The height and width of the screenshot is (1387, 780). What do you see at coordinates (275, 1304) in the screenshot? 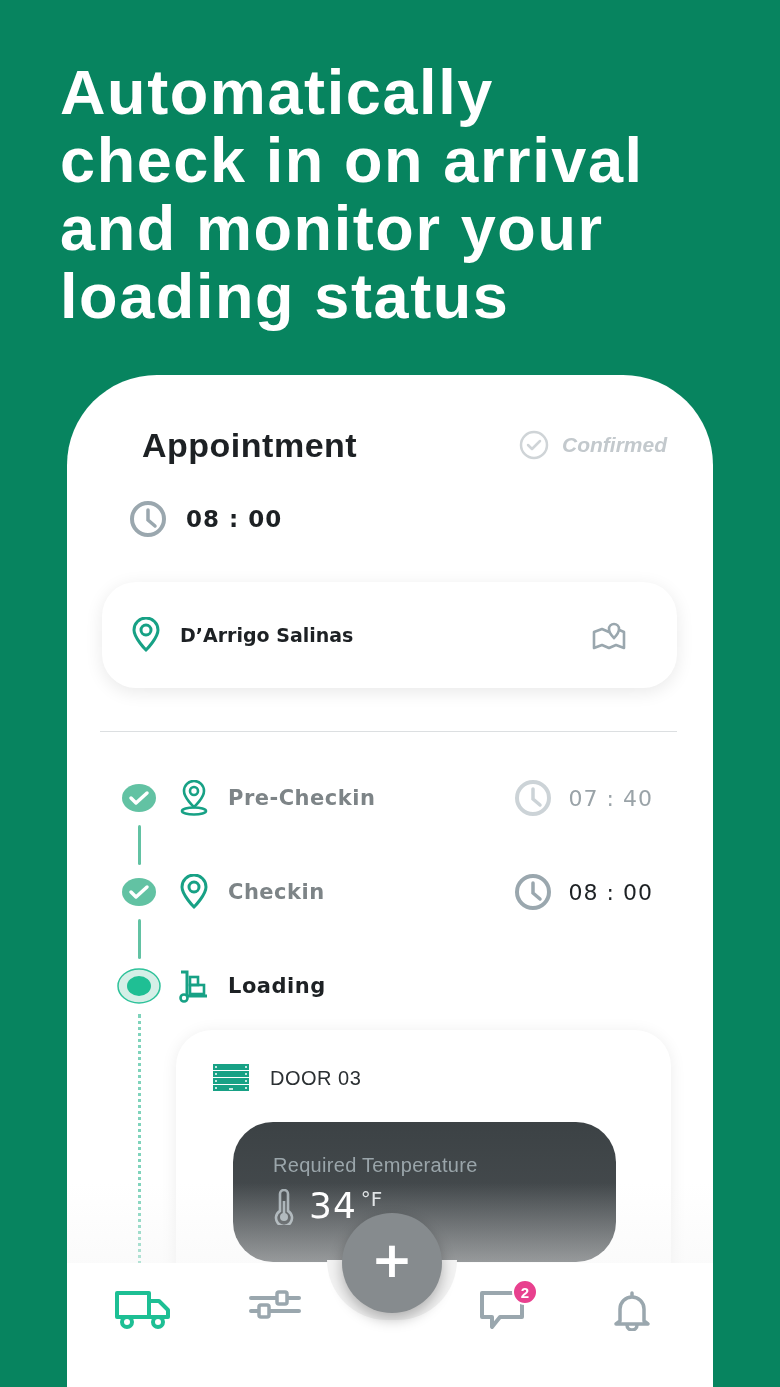
I see `sliders-icon` at bounding box center [275, 1304].